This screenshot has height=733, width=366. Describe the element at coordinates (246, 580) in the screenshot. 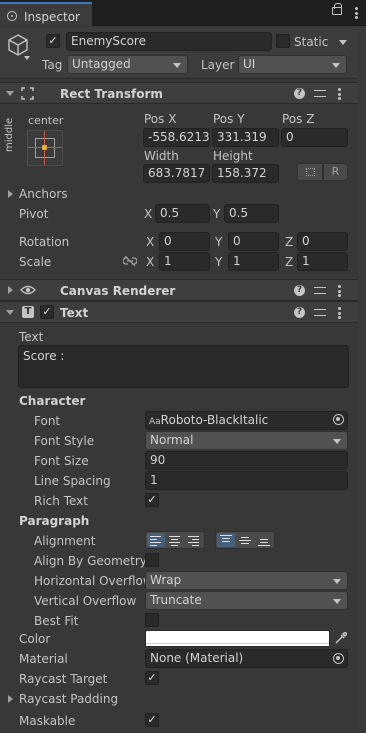

I see `horizontal-overflow-dropdown: Wrap` at that location.